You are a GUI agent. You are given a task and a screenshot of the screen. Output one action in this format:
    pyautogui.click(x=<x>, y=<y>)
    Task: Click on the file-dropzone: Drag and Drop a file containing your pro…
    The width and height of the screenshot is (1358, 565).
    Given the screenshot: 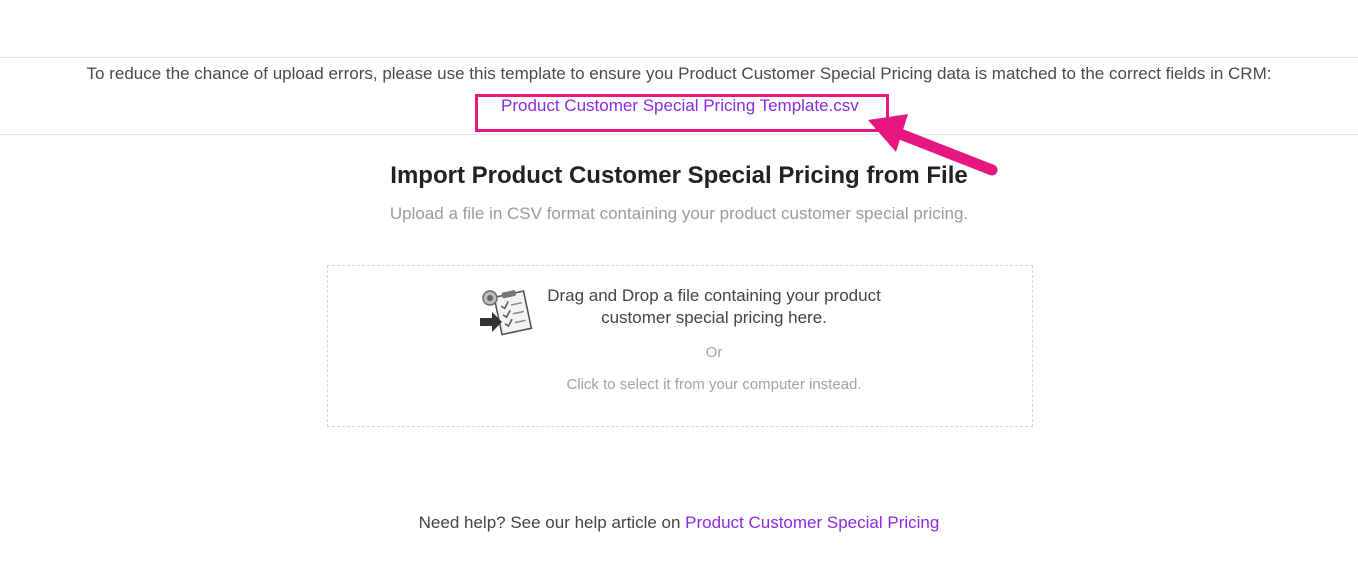 What is the action you would take?
    pyautogui.click(x=680, y=346)
    